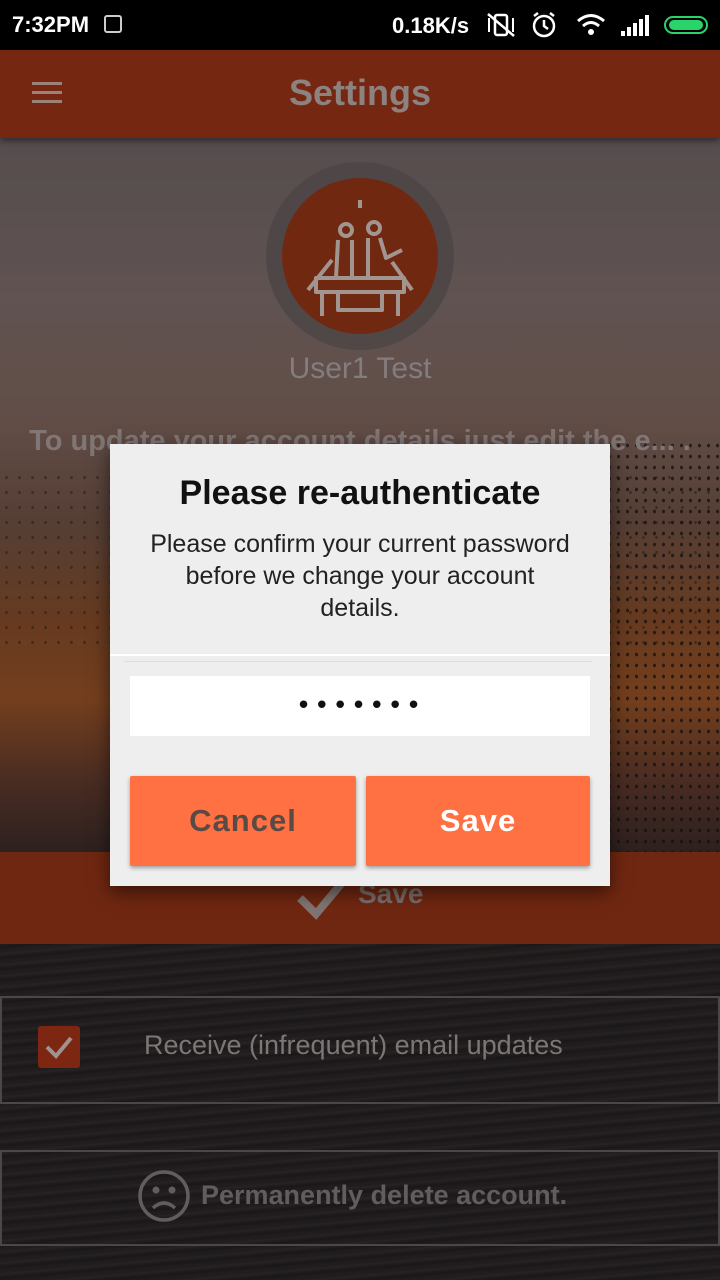 The image size is (720, 1280). I want to click on dialog-title: Please re-authenticate, so click(360, 493).